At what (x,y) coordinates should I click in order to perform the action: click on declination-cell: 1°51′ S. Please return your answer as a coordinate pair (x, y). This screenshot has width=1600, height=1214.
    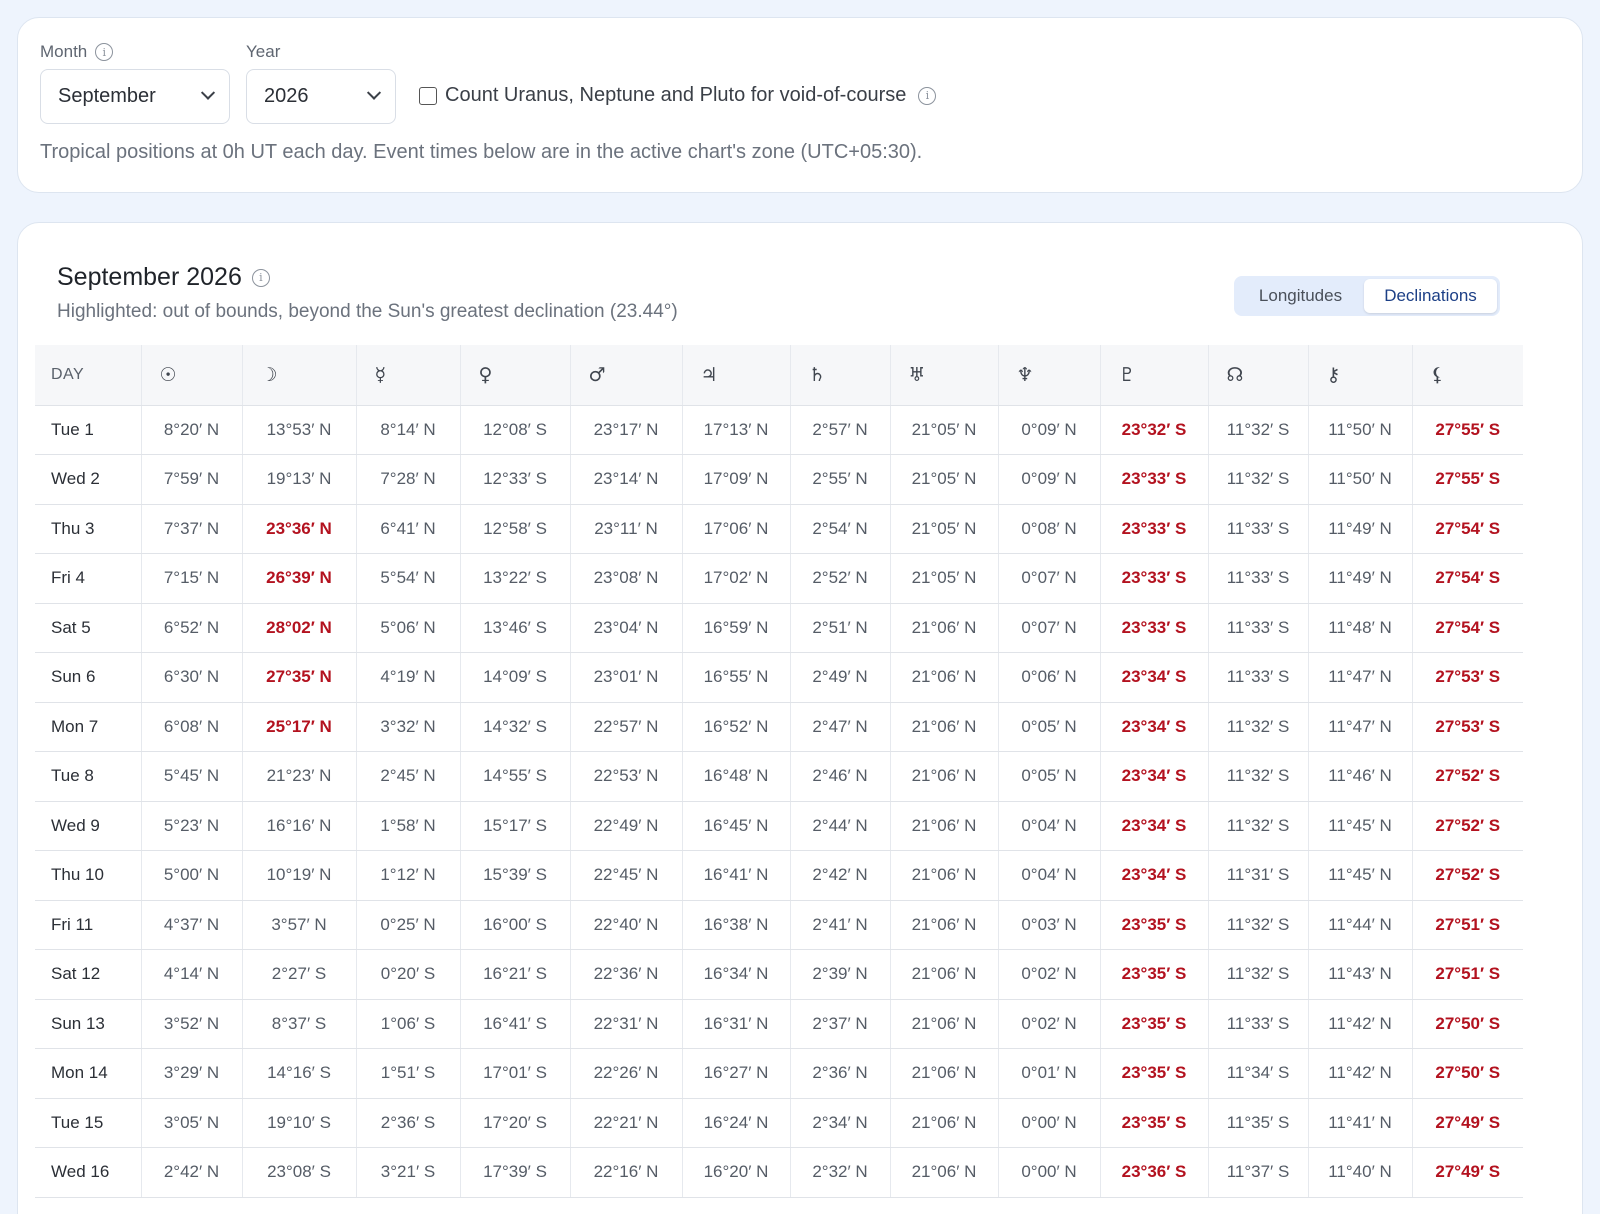
    Looking at the image, I should click on (408, 1073).